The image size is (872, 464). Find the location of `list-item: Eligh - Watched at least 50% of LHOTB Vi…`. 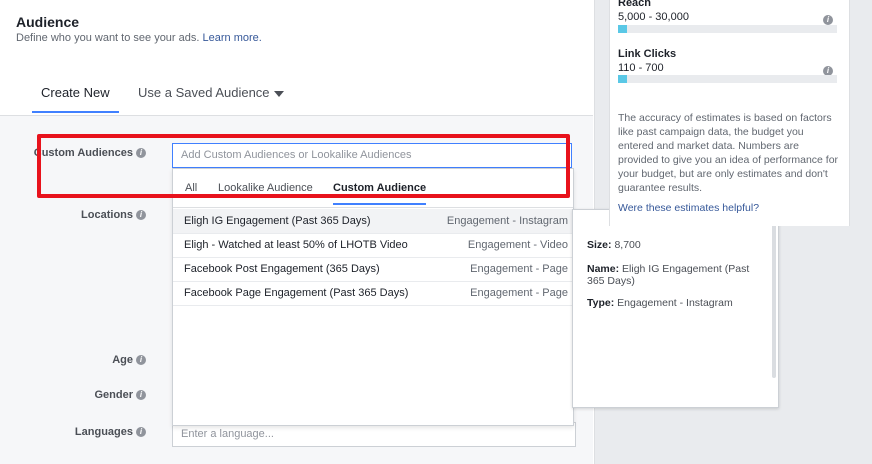

list-item: Eligh - Watched at least 50% of LHOTB Vi… is located at coordinates (373, 245).